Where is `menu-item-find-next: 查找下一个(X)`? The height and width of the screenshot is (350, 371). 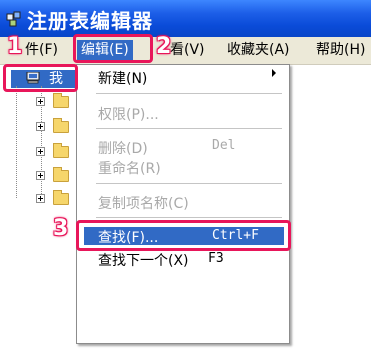
menu-item-find-next: 查找下一个(X) is located at coordinates (143, 260).